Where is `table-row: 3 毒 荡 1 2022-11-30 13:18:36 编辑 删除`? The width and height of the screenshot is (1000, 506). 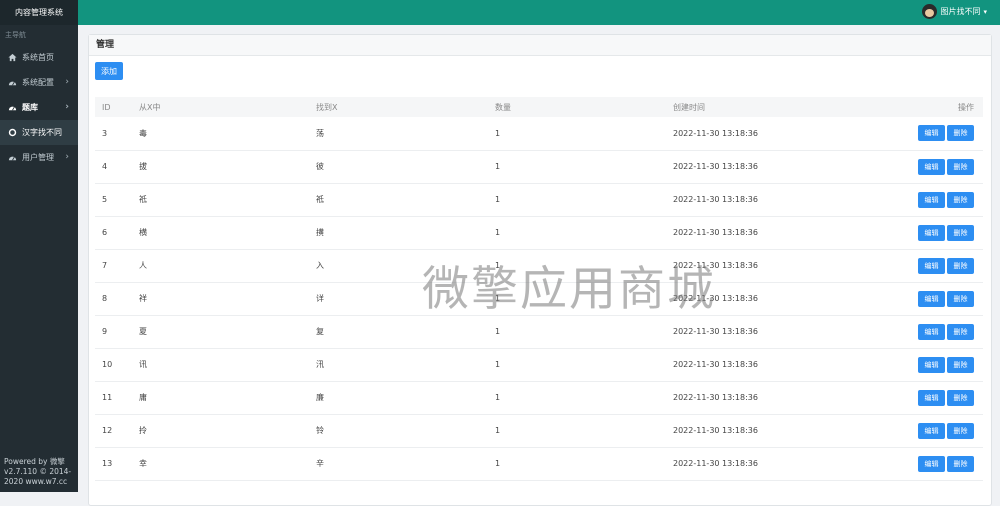
table-row: 3 毒 荡 1 2022-11-30 13:18:36 编辑 删除 is located at coordinates (539, 133).